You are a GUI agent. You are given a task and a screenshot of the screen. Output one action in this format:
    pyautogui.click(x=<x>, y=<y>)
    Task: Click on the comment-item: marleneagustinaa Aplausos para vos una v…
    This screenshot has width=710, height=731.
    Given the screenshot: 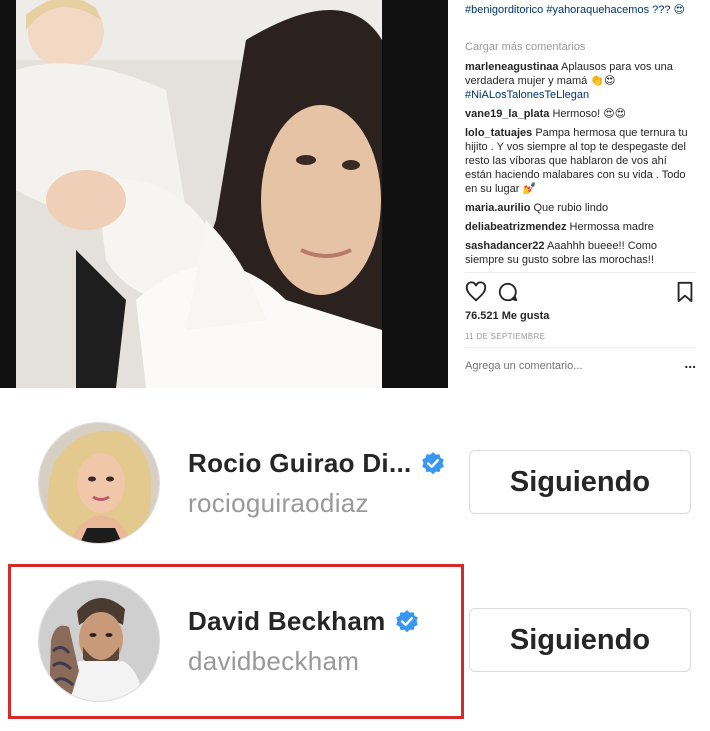 What is the action you would take?
    pyautogui.click(x=580, y=81)
    